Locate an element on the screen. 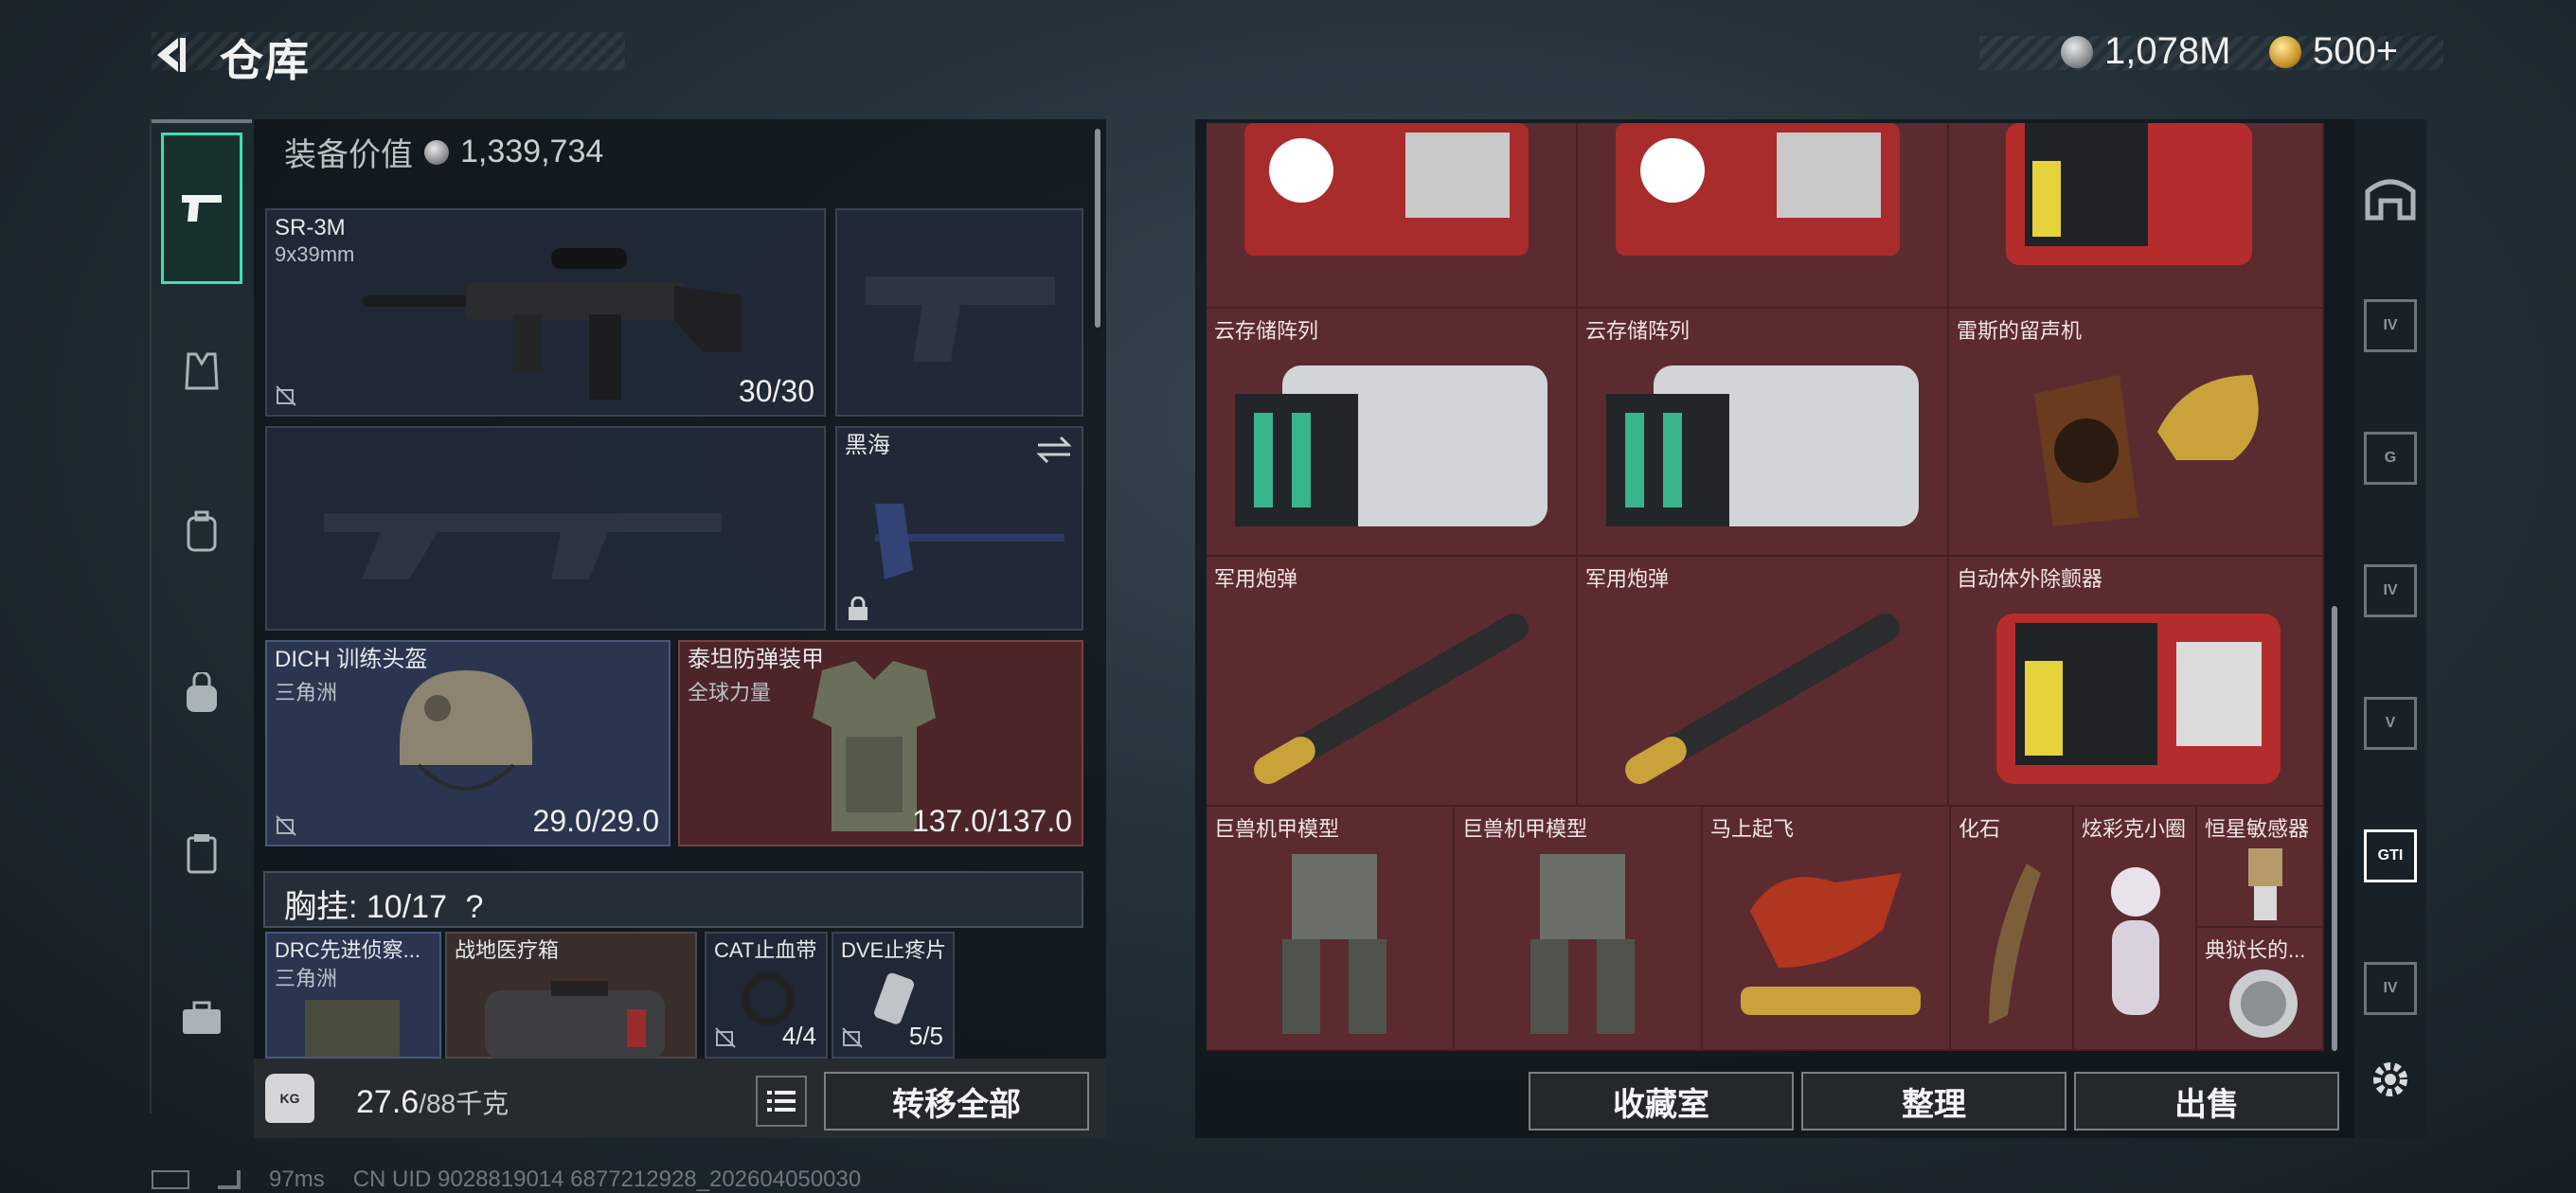 The width and height of the screenshot is (2576, 1193). secondary-weapon-slot is located at coordinates (545, 528).